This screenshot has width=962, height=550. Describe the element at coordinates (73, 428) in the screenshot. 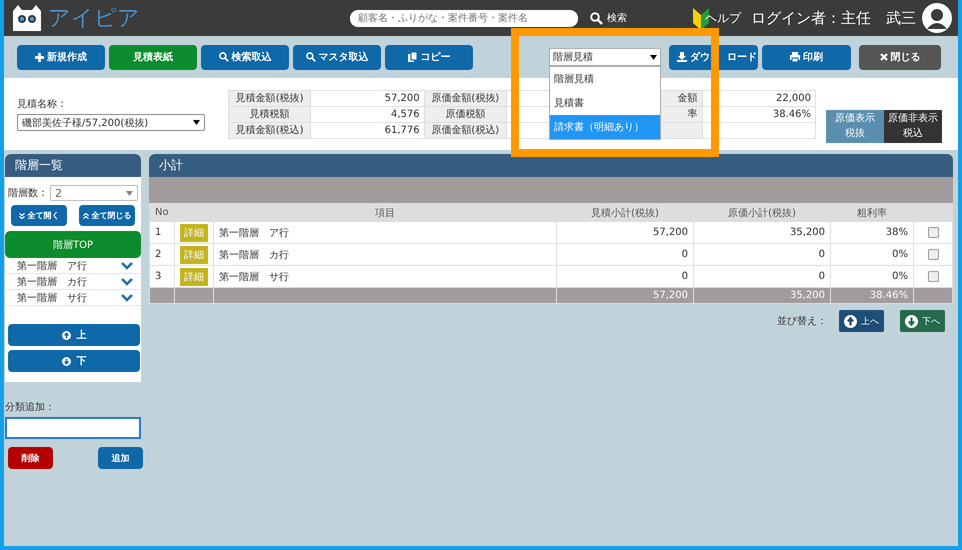

I see `category-input` at that location.